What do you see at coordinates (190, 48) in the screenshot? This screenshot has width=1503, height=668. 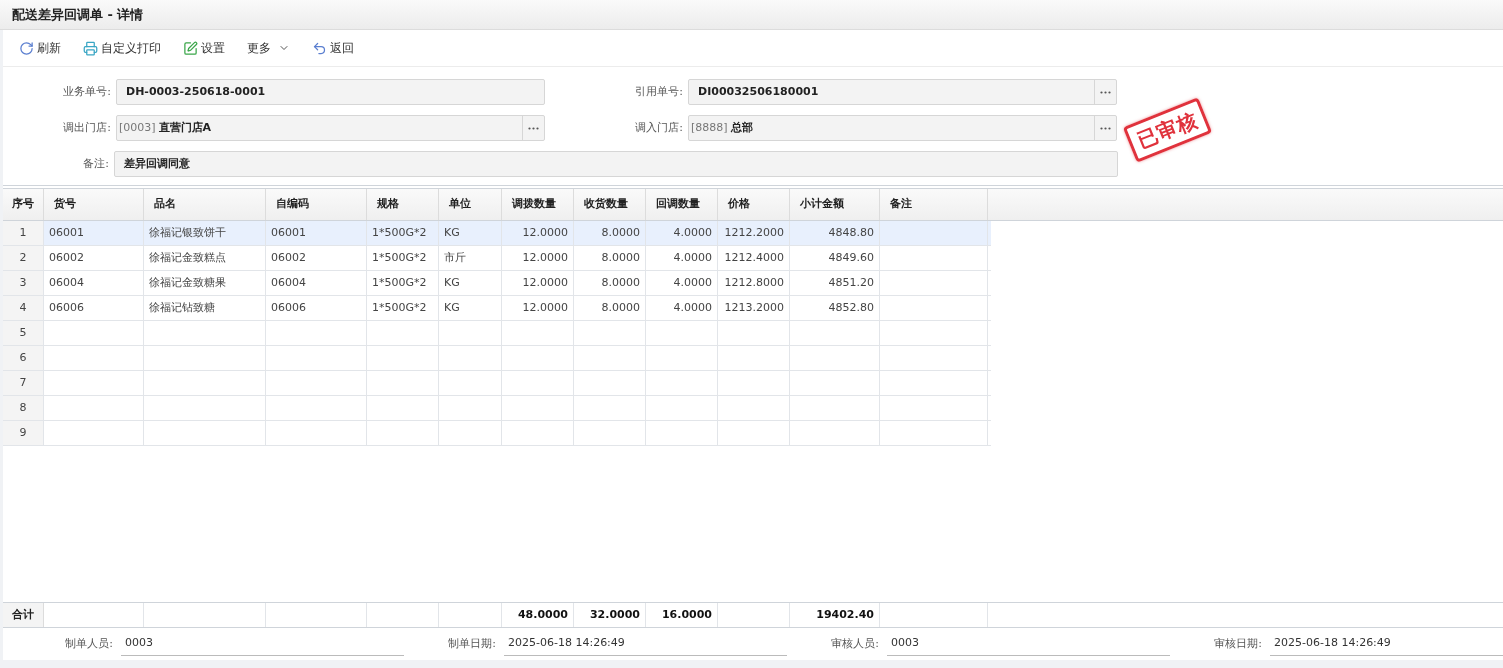 I see `edit-icon` at bounding box center [190, 48].